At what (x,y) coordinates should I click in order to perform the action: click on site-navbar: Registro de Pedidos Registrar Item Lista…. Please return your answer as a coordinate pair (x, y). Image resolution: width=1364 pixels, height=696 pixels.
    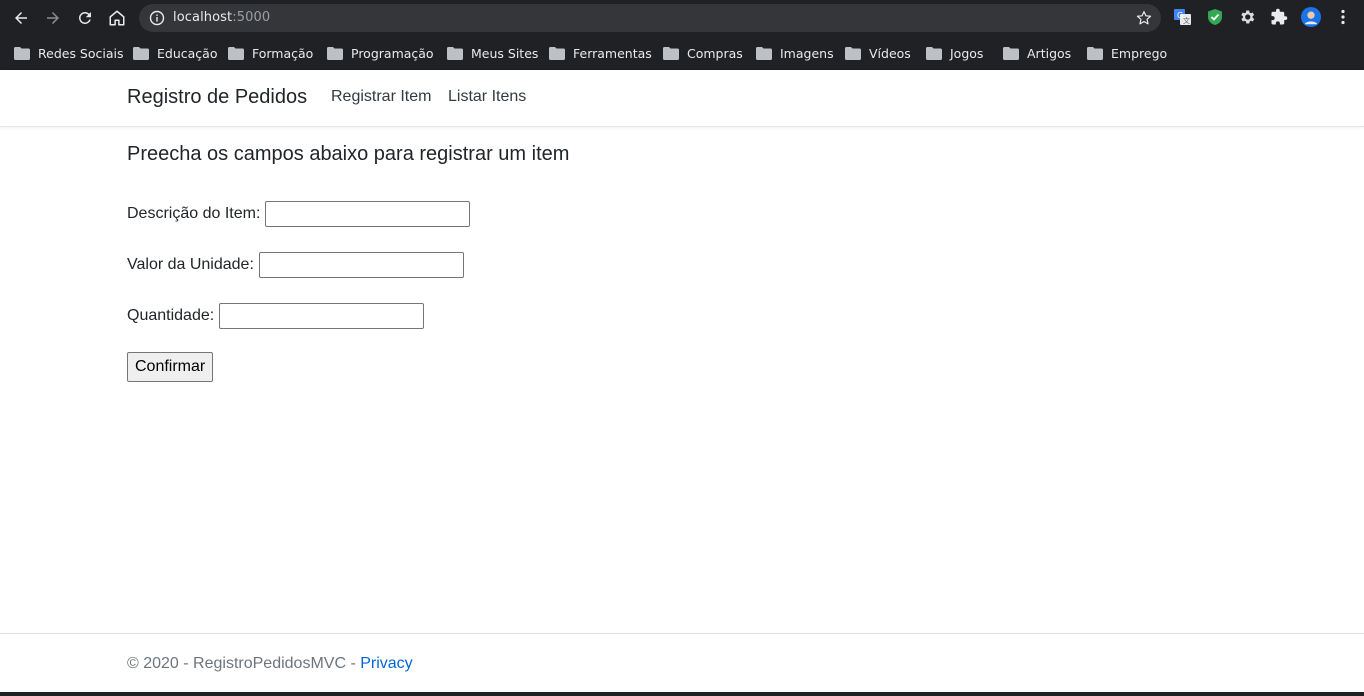
    Looking at the image, I should click on (682, 98).